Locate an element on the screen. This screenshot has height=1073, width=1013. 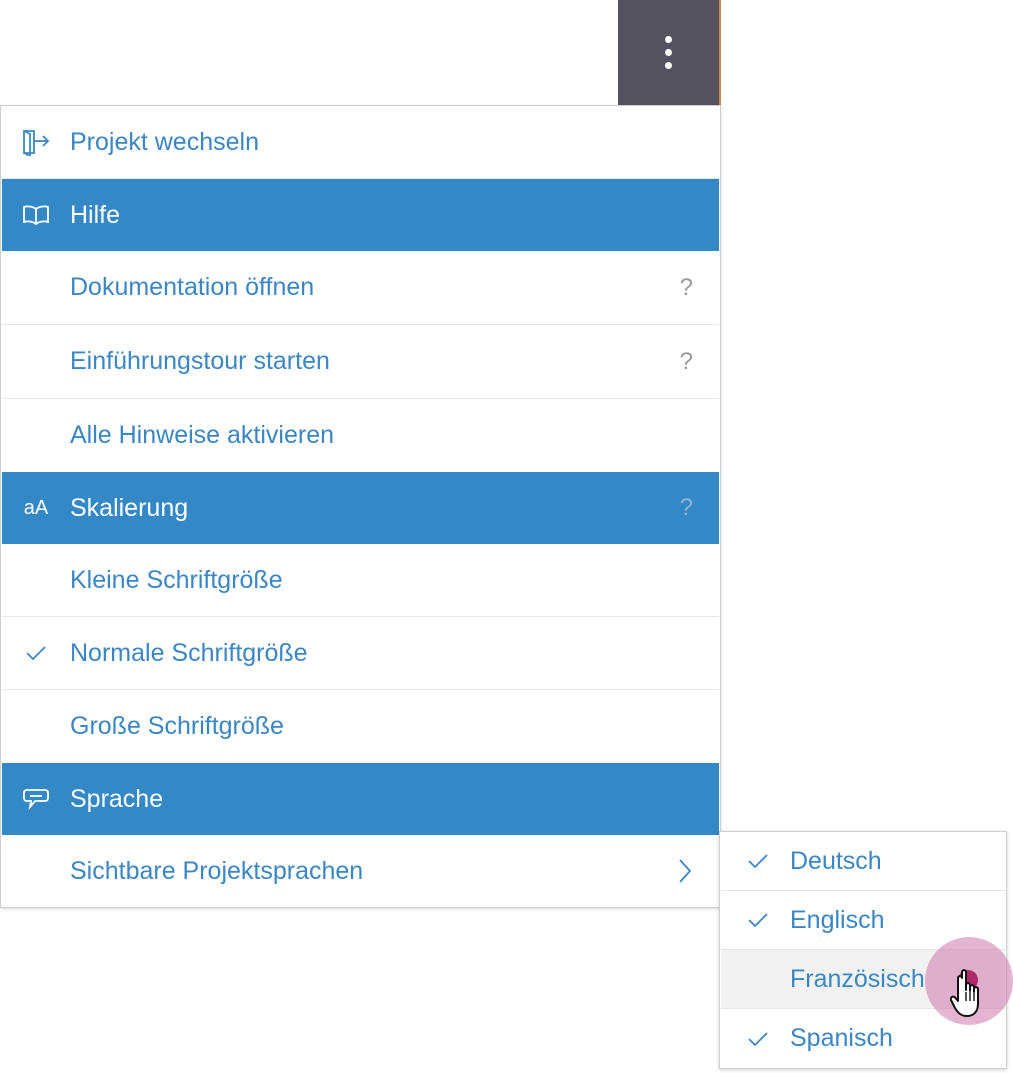
open-documentation-item: Dokumentation öffnen ? is located at coordinates (360, 288).